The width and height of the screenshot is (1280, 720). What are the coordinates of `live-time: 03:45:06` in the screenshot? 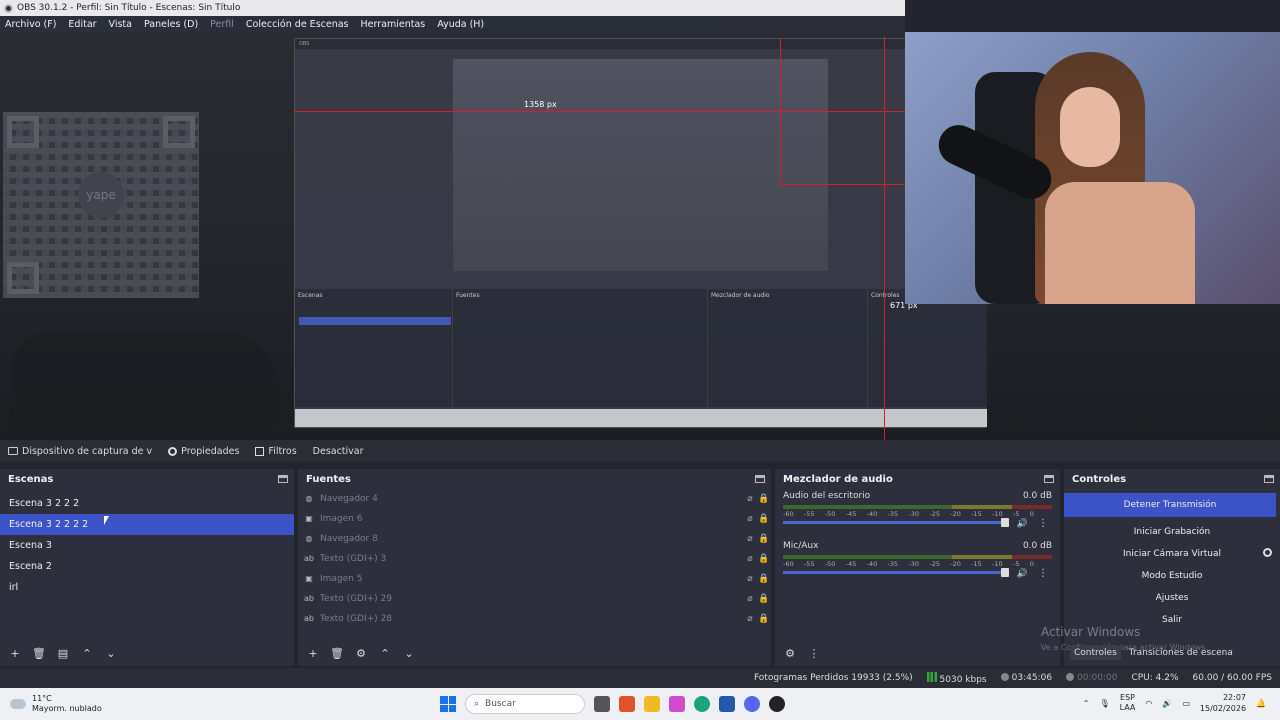 It's located at (1032, 678).